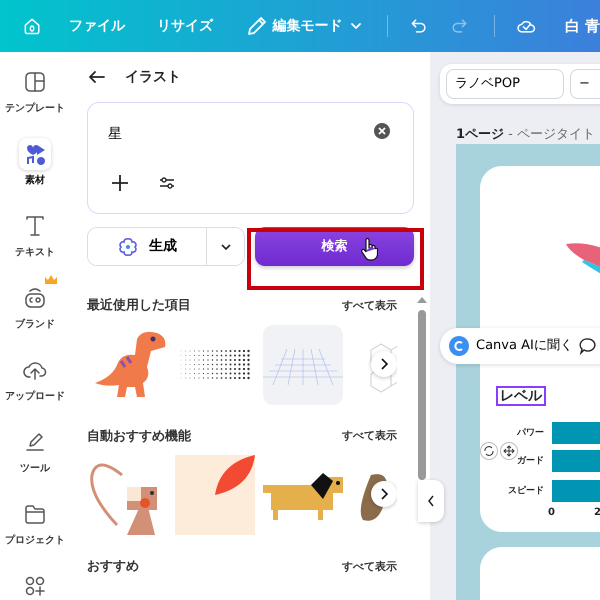 Image resolution: width=600 pixels, height=600 pixels. Describe the element at coordinates (505, 84) in the screenshot. I see `font-selector: ラノベPOP` at that location.